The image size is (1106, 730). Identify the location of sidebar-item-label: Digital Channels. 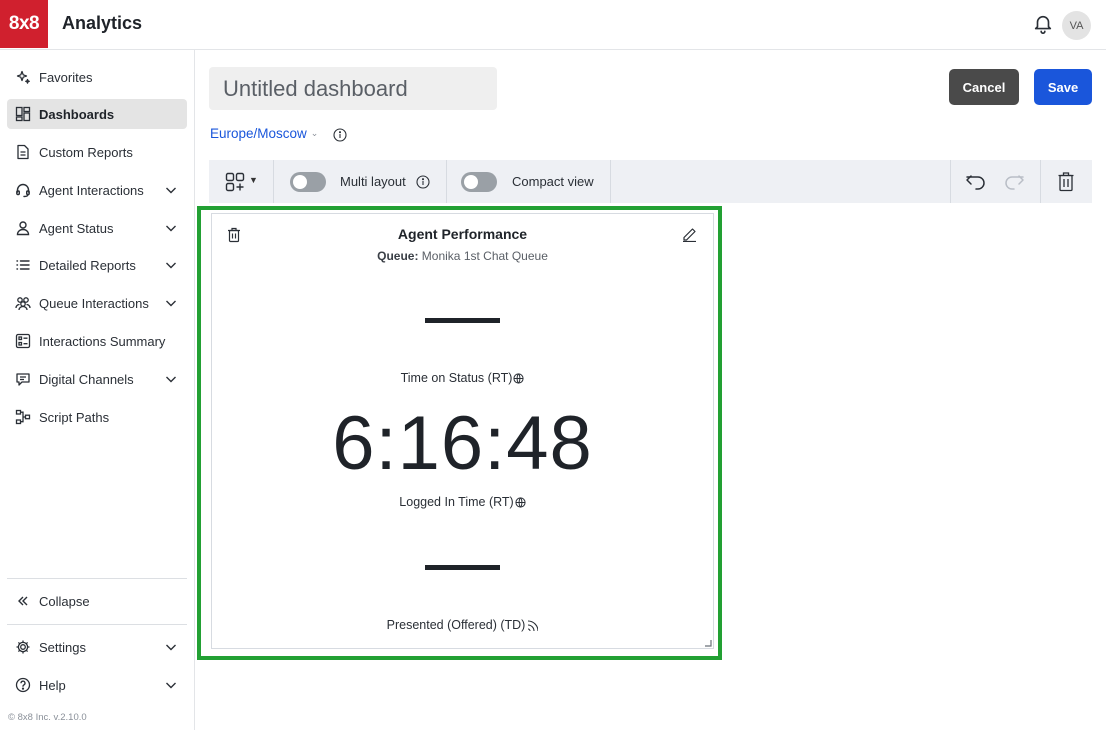
(86, 379).